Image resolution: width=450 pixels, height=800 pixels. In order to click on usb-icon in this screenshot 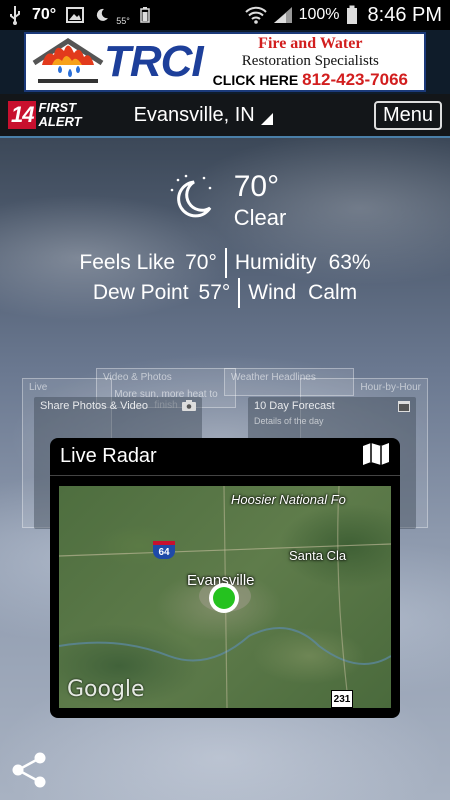, I will do `click(15, 15)`.